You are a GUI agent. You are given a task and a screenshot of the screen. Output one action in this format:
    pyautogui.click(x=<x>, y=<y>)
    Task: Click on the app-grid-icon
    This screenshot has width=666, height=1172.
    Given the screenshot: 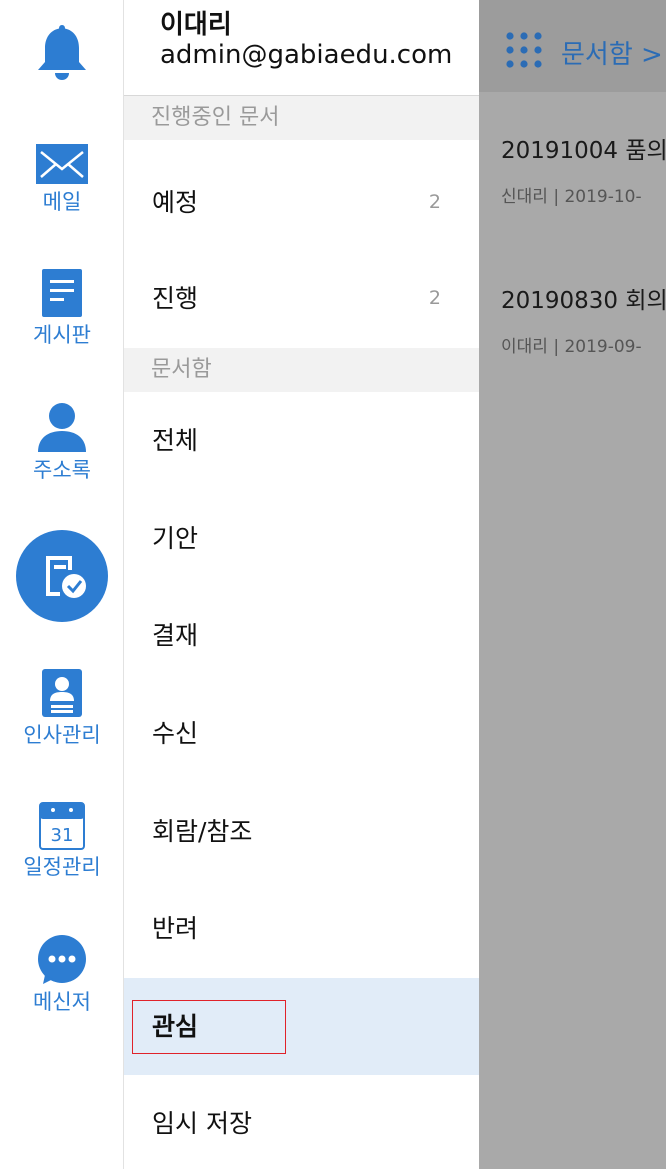 What is the action you would take?
    pyautogui.click(x=524, y=52)
    